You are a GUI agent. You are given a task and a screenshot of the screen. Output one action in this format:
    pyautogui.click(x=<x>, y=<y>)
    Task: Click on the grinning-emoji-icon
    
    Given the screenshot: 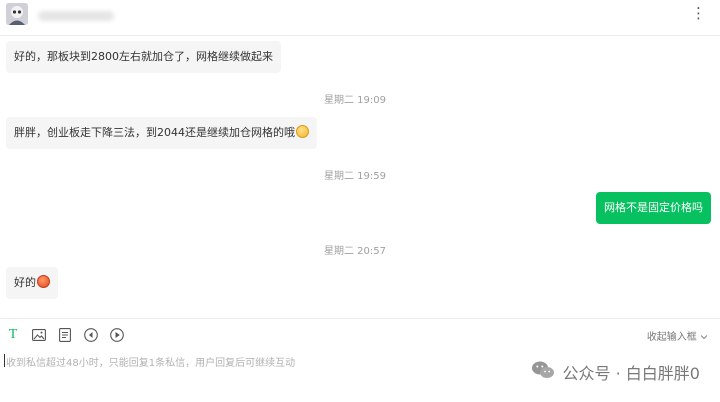 What is the action you would take?
    pyautogui.click(x=302, y=131)
    